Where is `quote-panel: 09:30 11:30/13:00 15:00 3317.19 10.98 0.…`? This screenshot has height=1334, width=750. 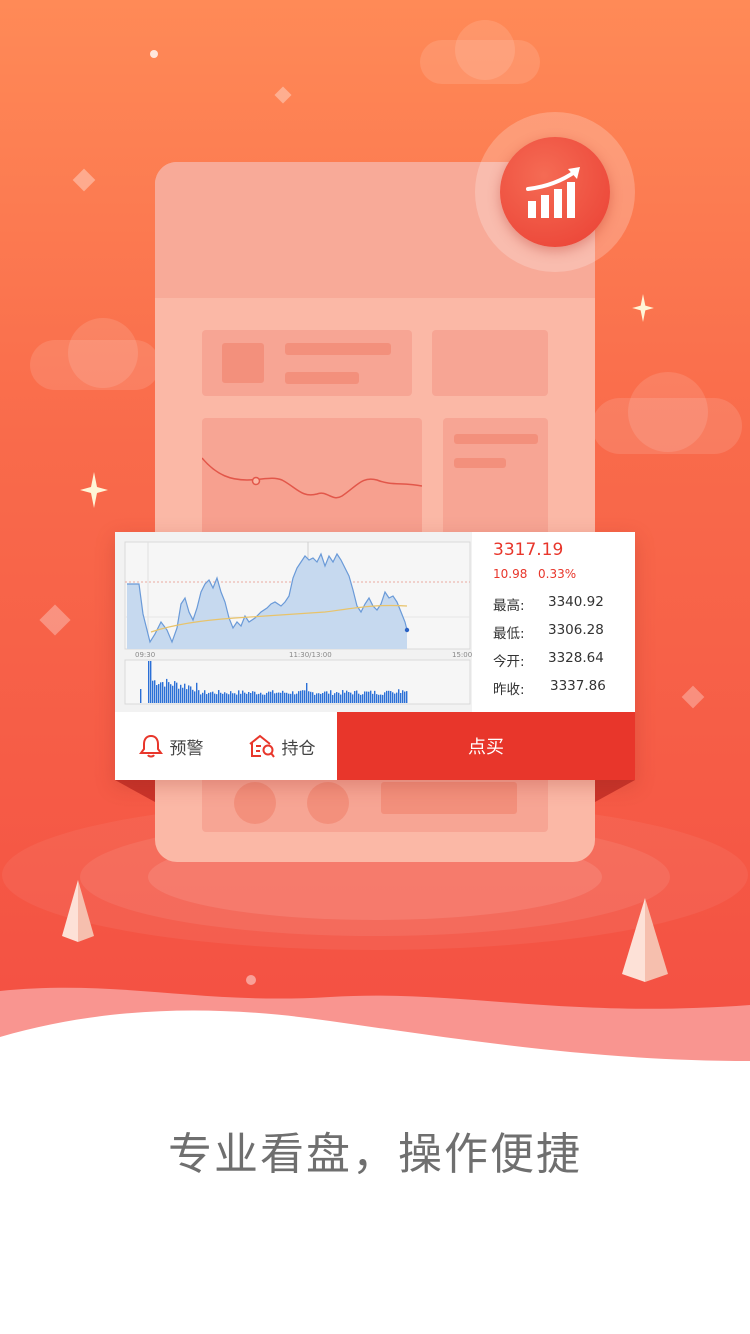 quote-panel: 09:30 11:30/13:00 15:00 3317.19 10.98 0.… is located at coordinates (375, 656).